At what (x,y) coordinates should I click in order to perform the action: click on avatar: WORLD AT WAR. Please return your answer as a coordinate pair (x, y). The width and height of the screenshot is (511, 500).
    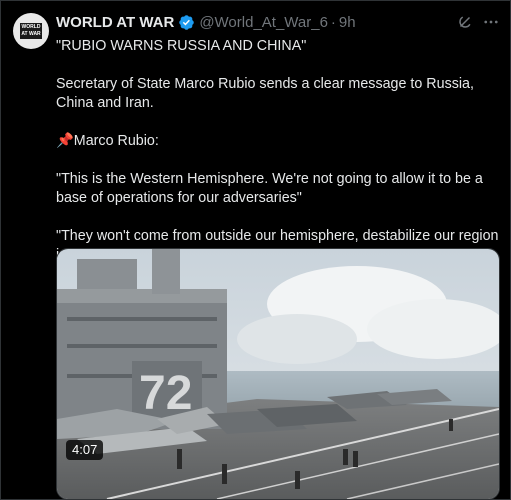
    Looking at the image, I should click on (31, 31).